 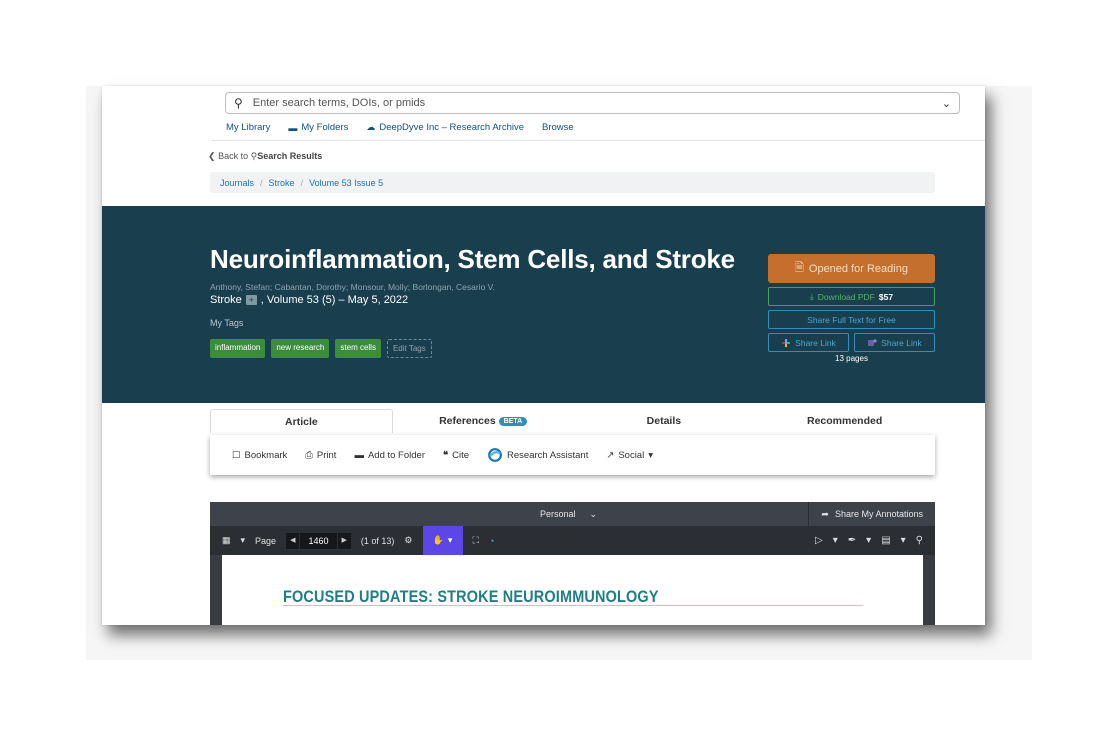 I want to click on bookmark-label: Bookmark, so click(x=266, y=455).